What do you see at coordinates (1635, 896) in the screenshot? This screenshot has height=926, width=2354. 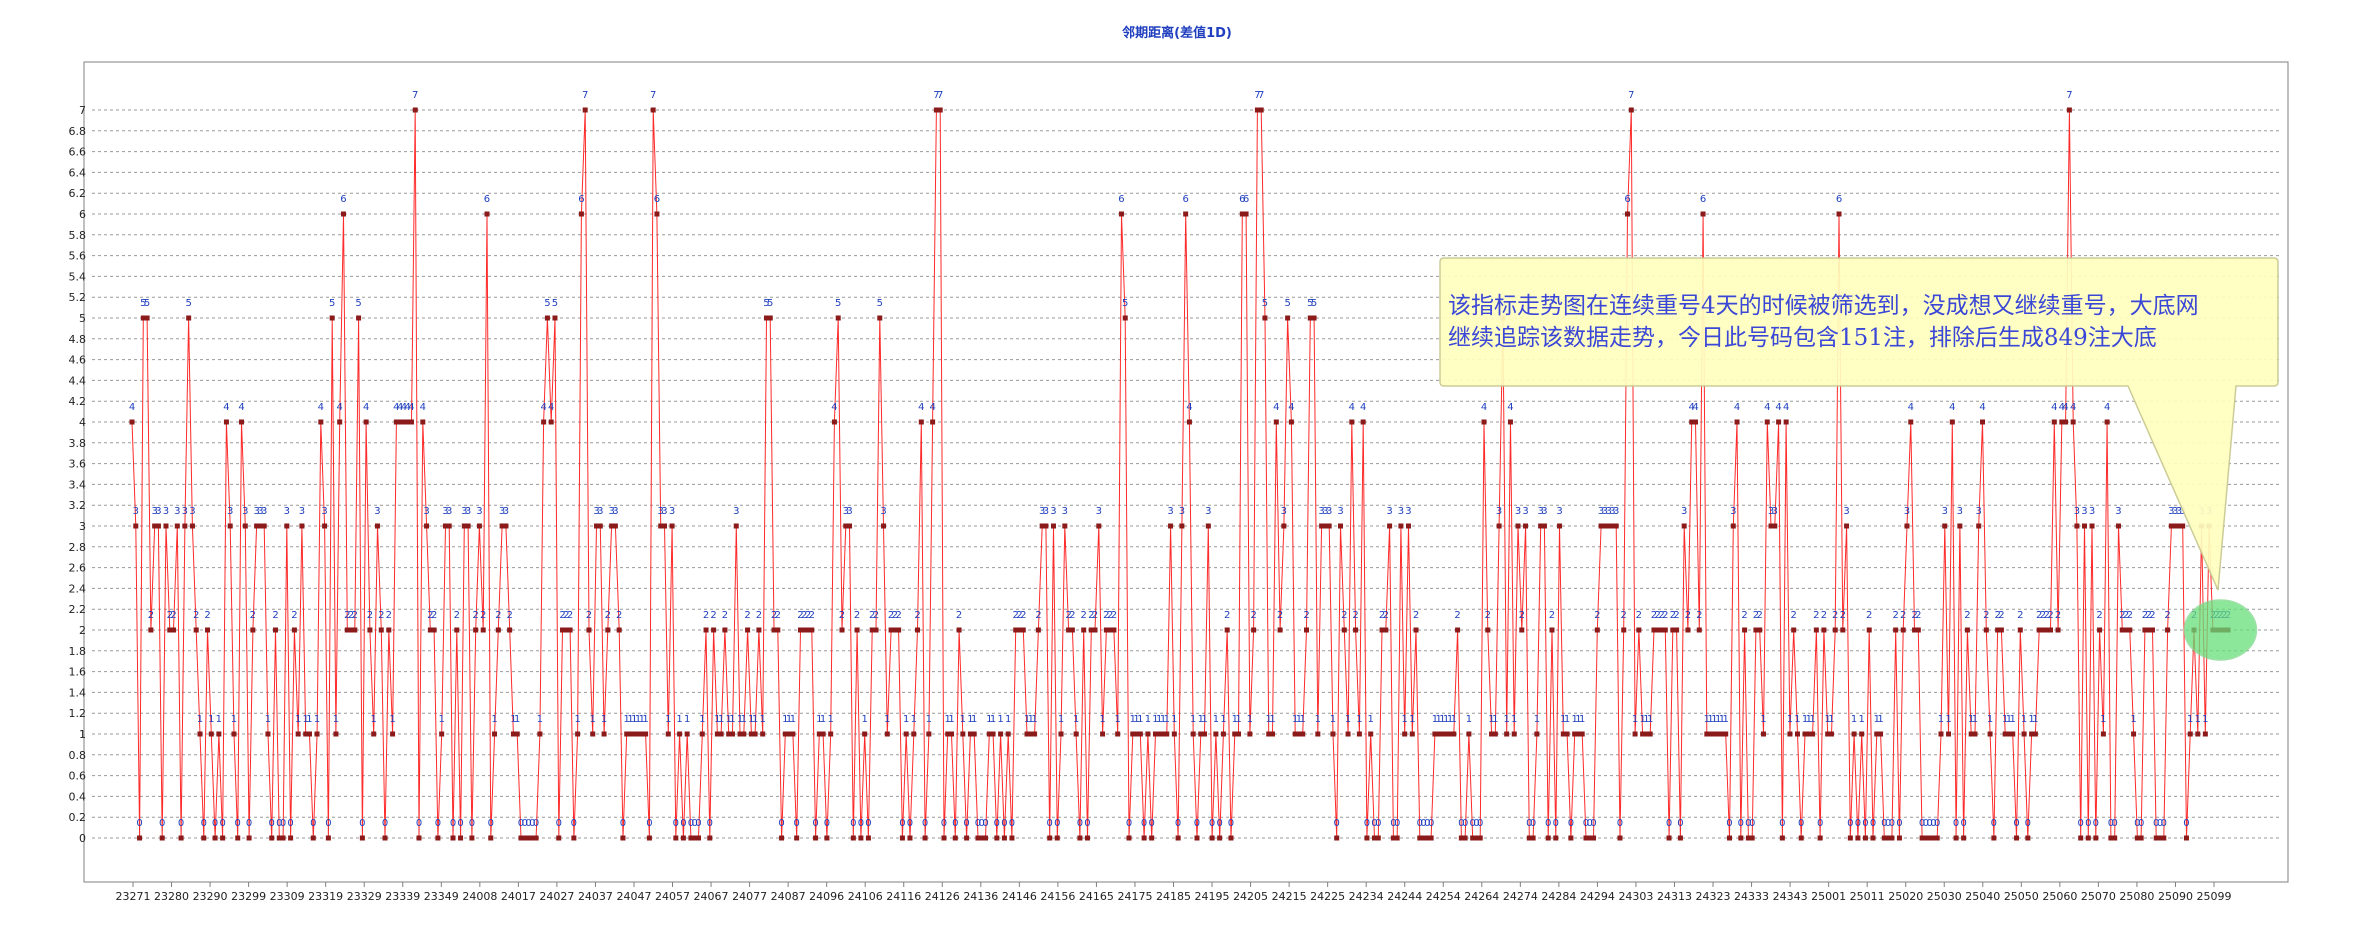 I see `x-tick-label: 24303` at bounding box center [1635, 896].